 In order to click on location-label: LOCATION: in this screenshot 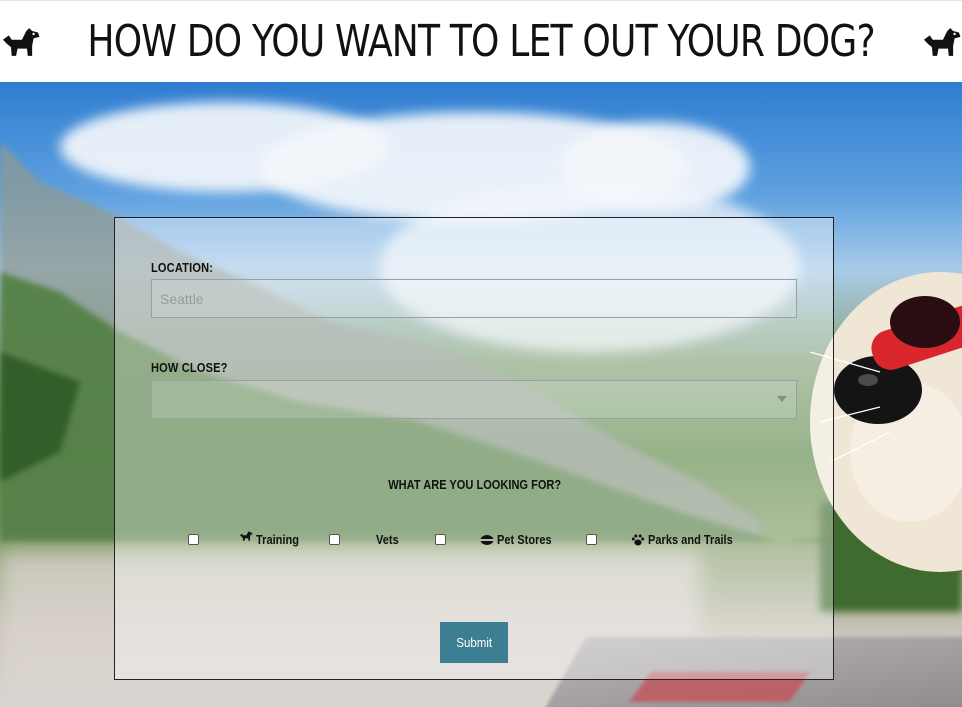, I will do `click(182, 267)`.